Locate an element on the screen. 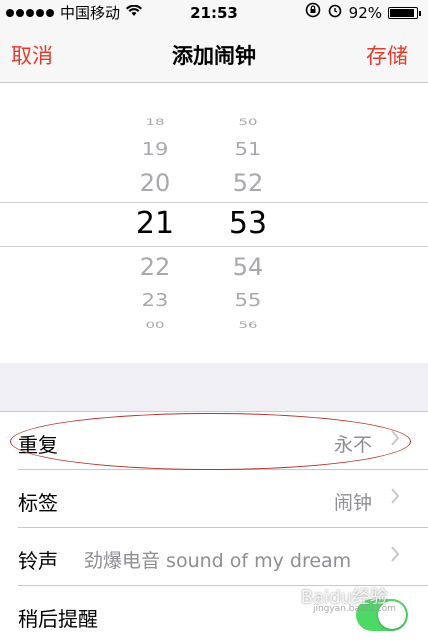 The width and height of the screenshot is (428, 644). battery-percent: 92% is located at coordinates (365, 13).